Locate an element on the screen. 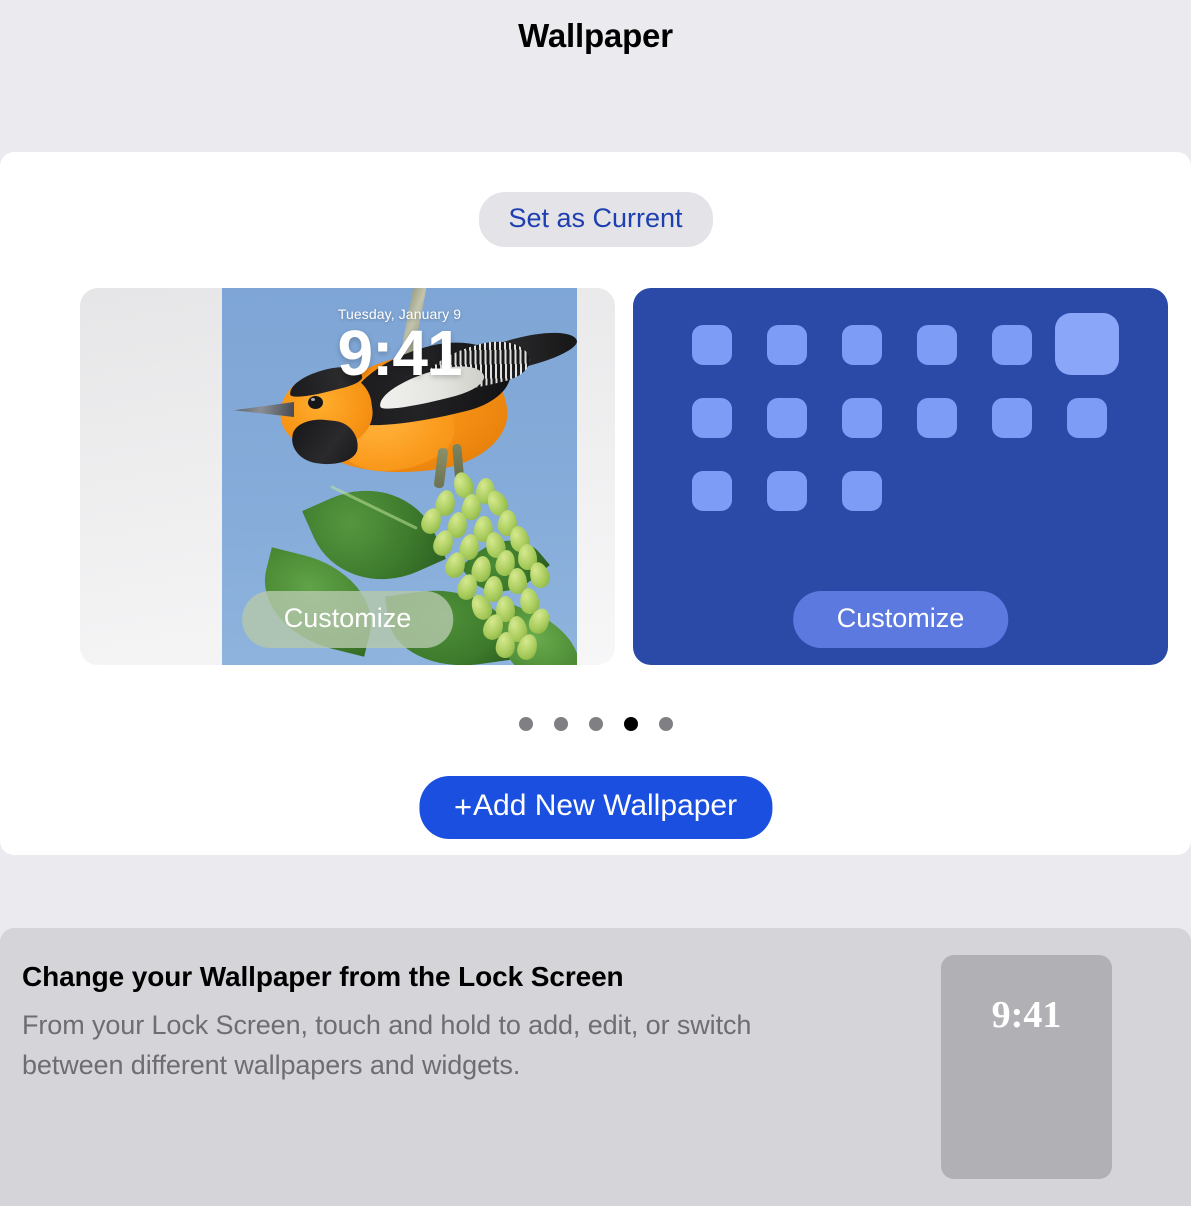 The width and height of the screenshot is (1191, 1206). lock-screen-mini-thumbnail: 9:41 is located at coordinates (1026, 1067).